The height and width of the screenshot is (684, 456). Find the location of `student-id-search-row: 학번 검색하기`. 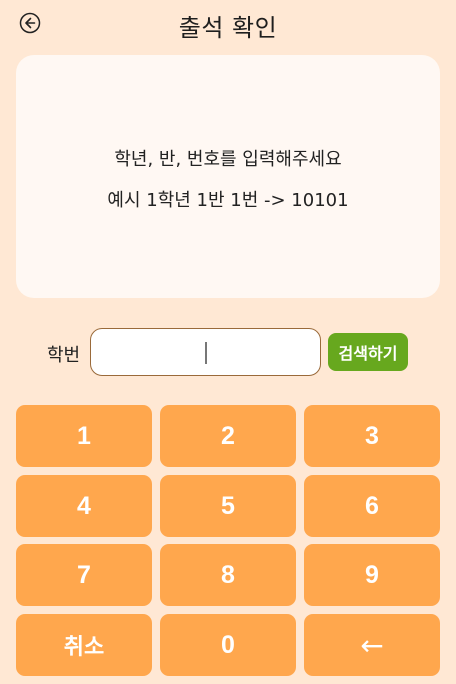

student-id-search-row: 학번 검색하기 is located at coordinates (228, 352).